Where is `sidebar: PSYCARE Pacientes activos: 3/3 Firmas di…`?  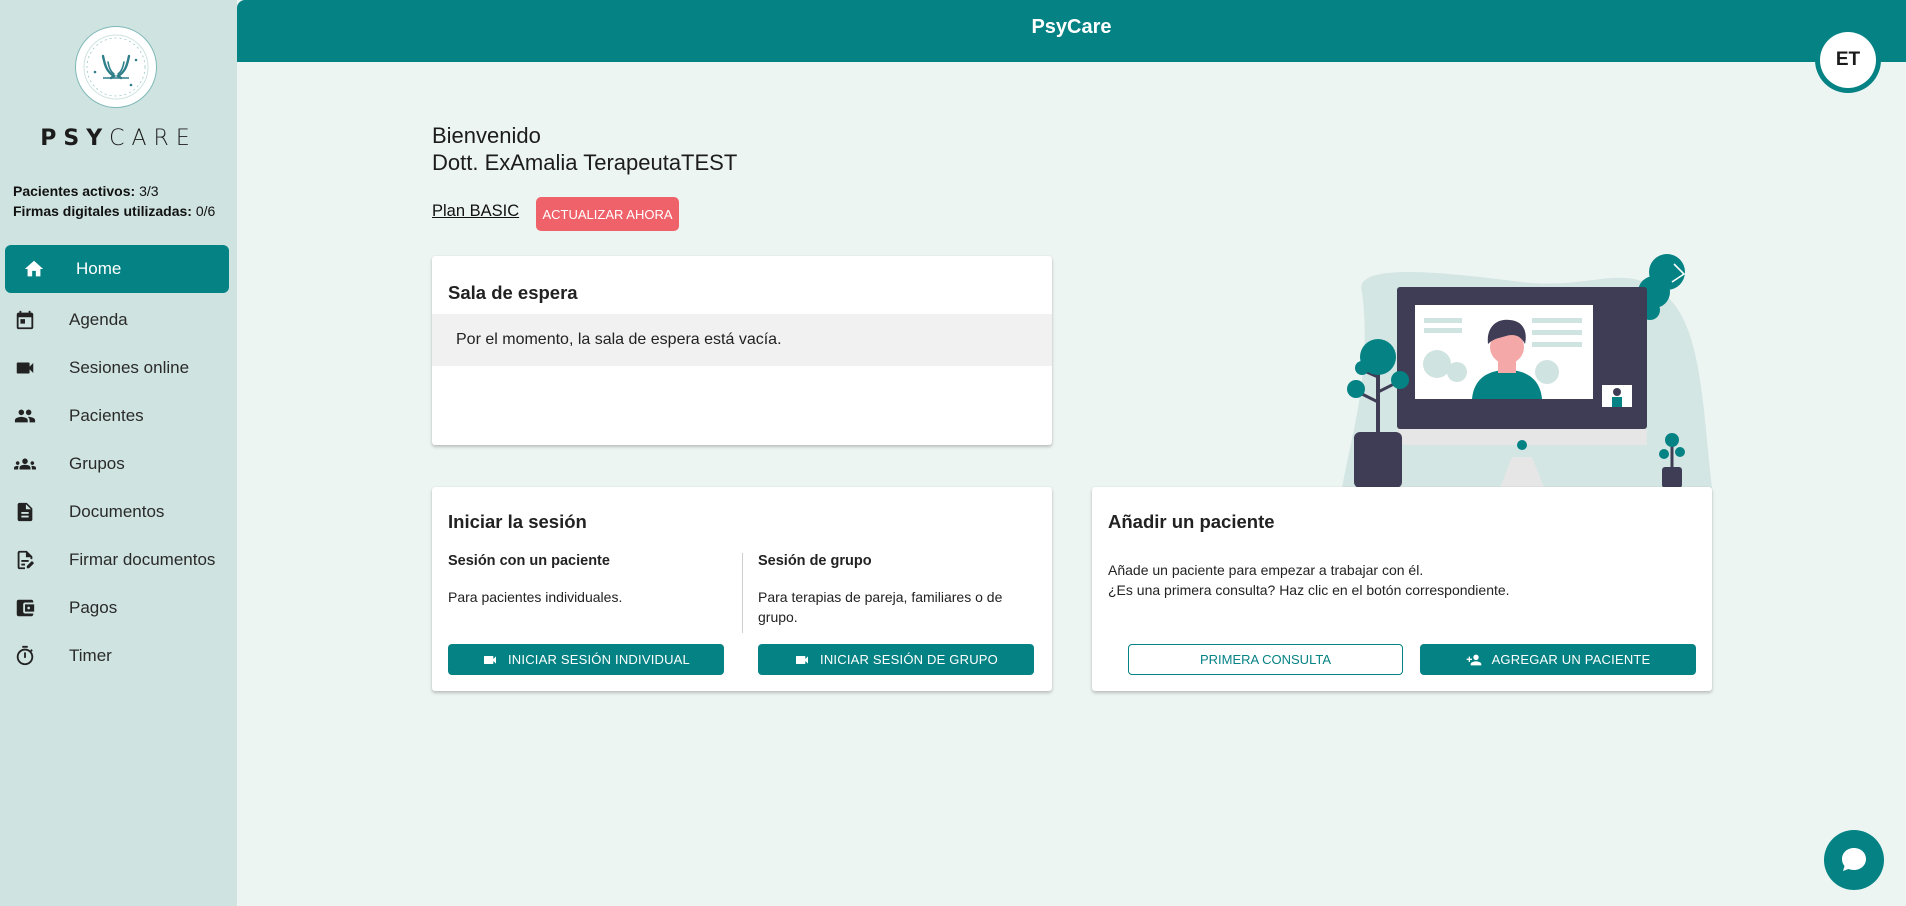
sidebar: PSYCARE Pacientes activos: 3/3 Firmas di… is located at coordinates (118, 453).